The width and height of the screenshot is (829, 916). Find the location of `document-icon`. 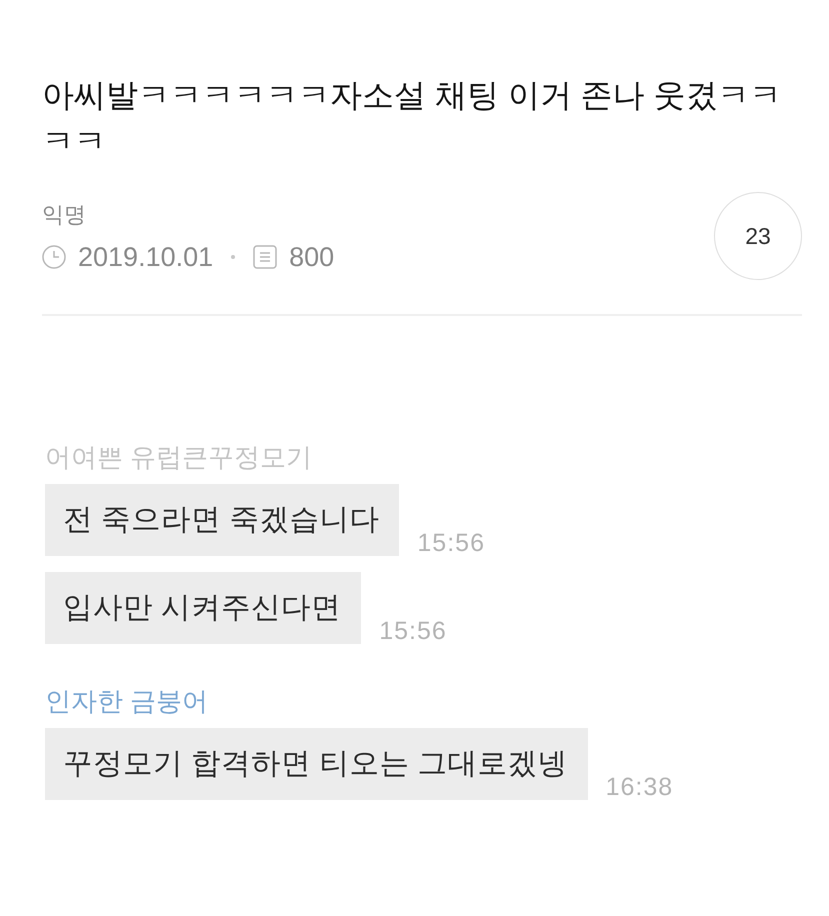

document-icon is located at coordinates (265, 257).